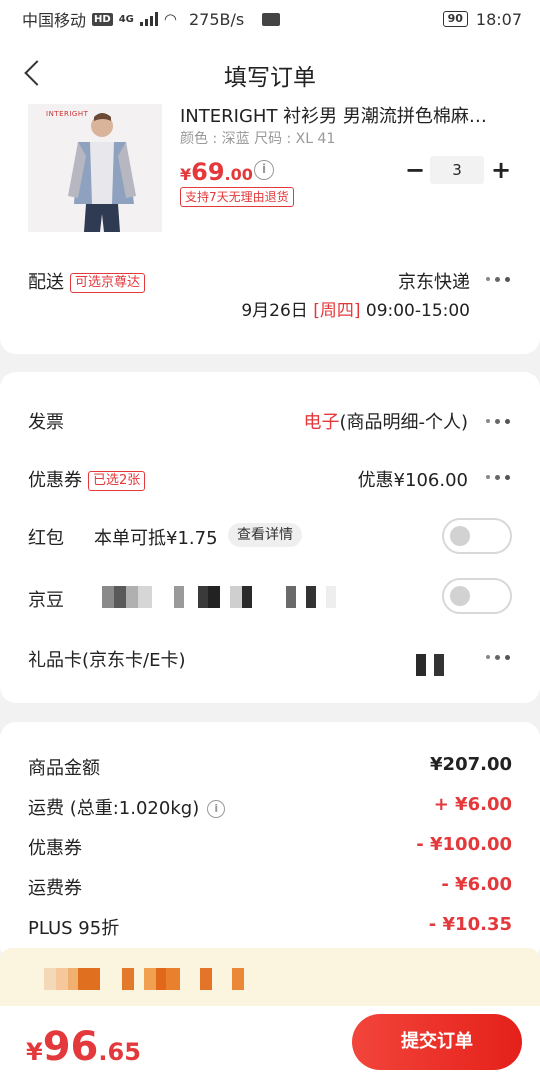 This screenshot has width=540, height=1080. I want to click on wifi-icon: ◠, so click(170, 19).